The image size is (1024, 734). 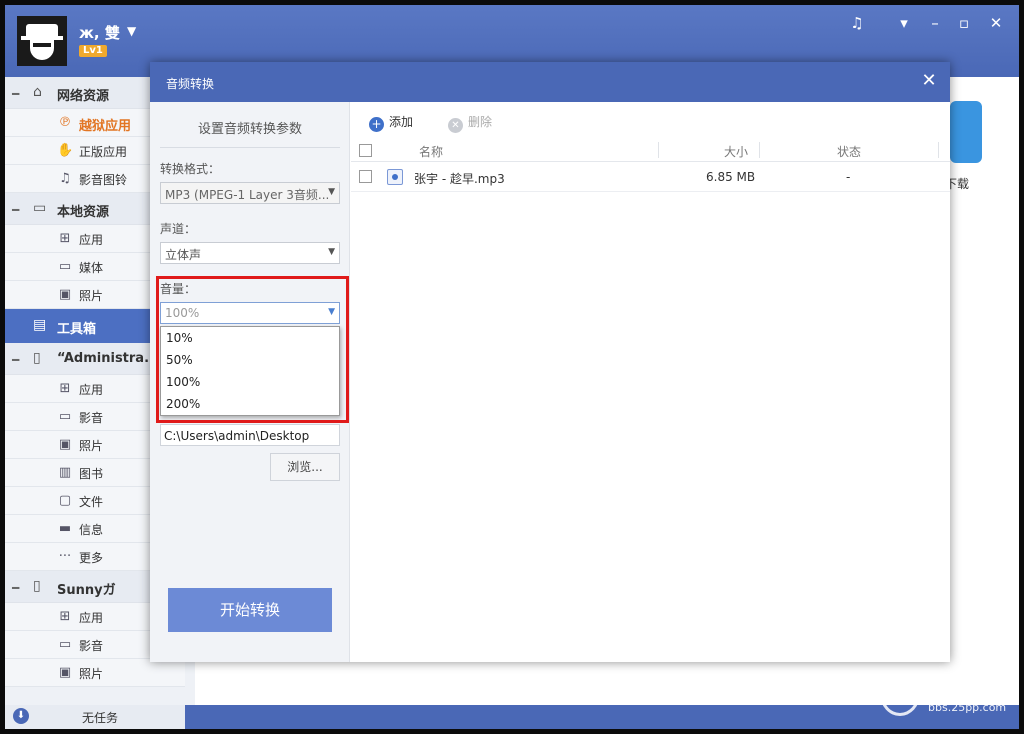 I want to click on table-row: 张宇 - 趁早.mp3 6.85 MB -, so click(x=650, y=177).